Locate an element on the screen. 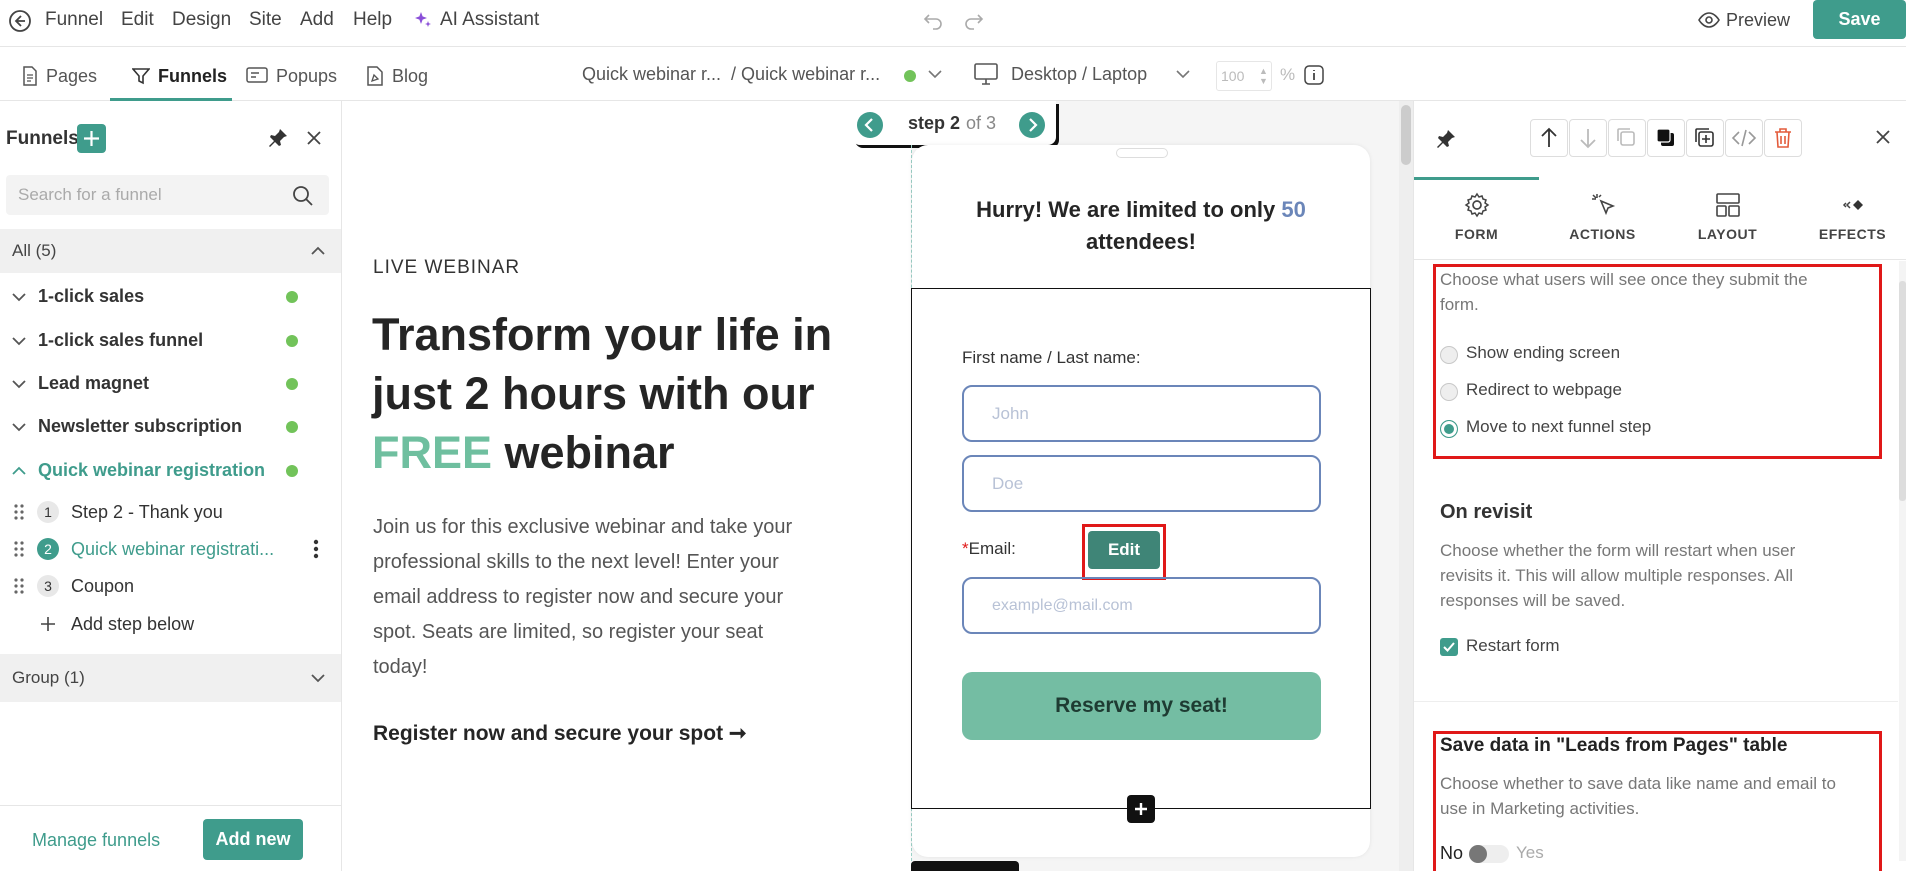 The width and height of the screenshot is (1906, 871). close-panel-icon is located at coordinates (1883, 137).